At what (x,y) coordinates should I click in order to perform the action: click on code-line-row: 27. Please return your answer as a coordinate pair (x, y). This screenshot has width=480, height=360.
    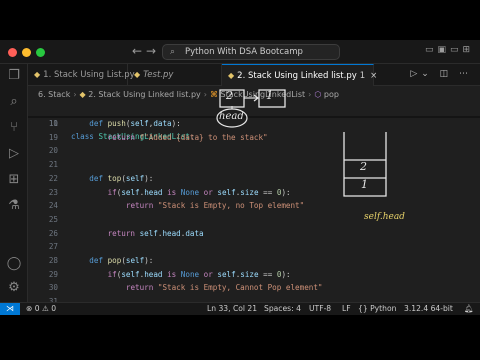
    Looking at the image, I should click on (254, 247).